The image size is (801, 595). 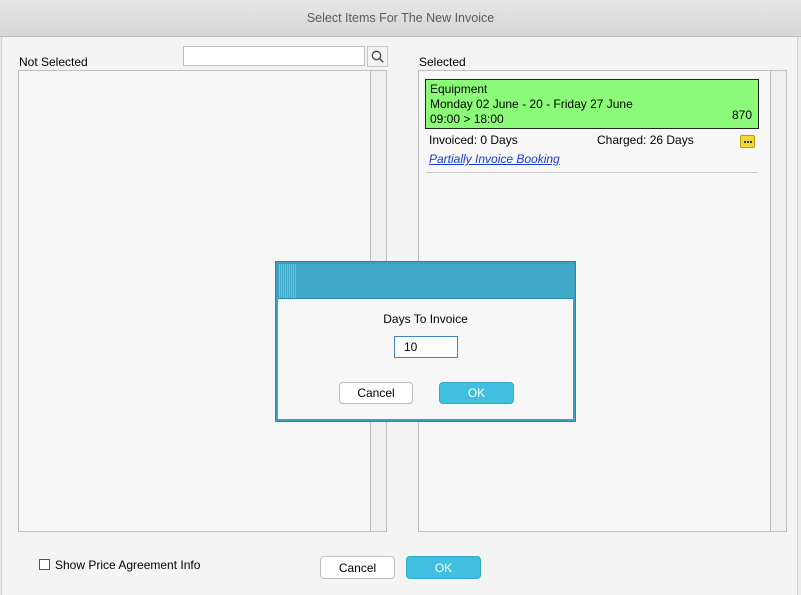 I want to click on selected-scrollbar, so click(x=778, y=301).